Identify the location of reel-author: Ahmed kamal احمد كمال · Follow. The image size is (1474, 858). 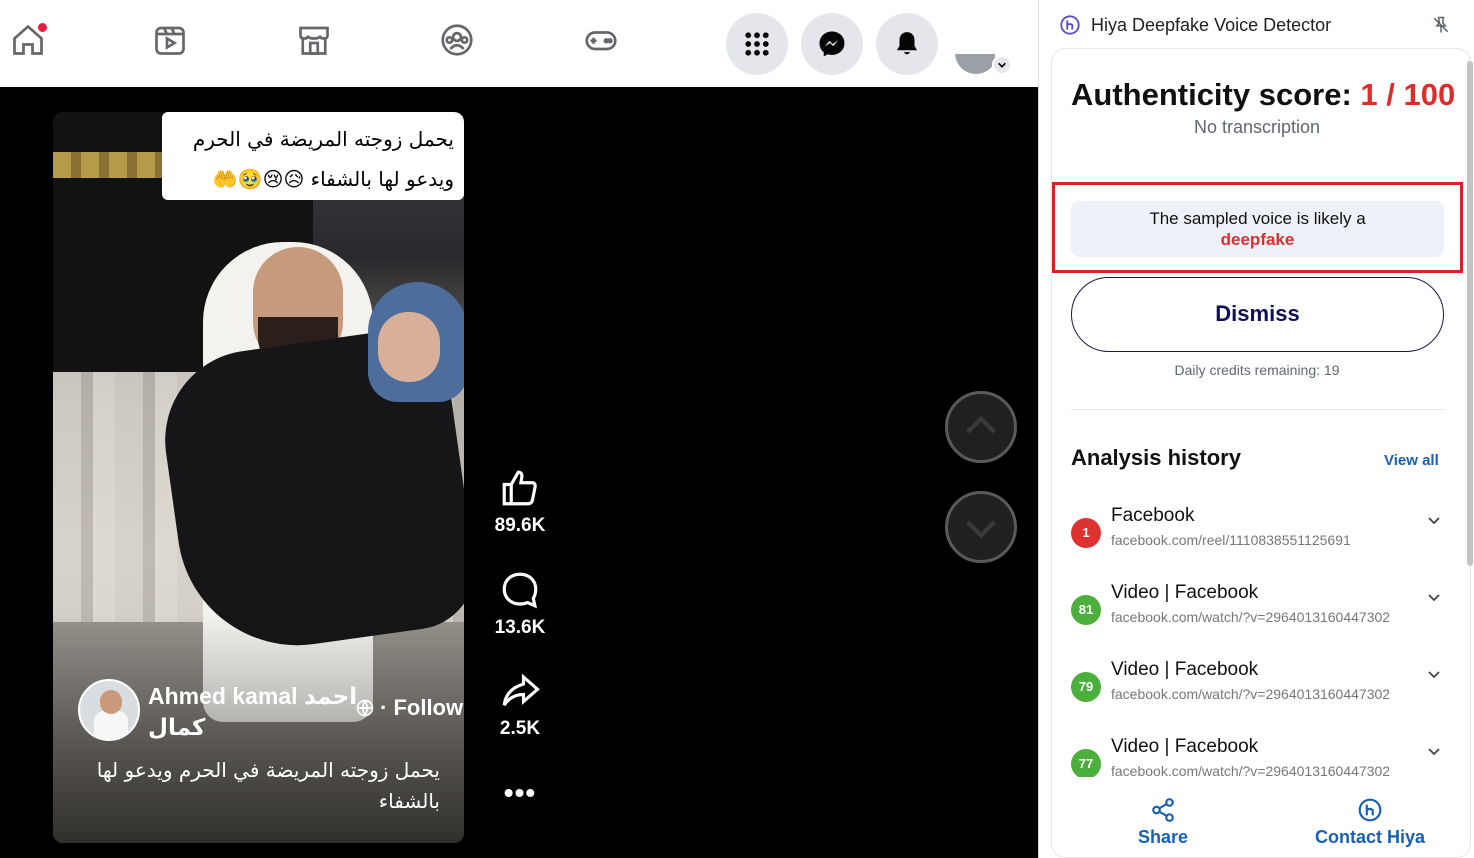
(271, 714).